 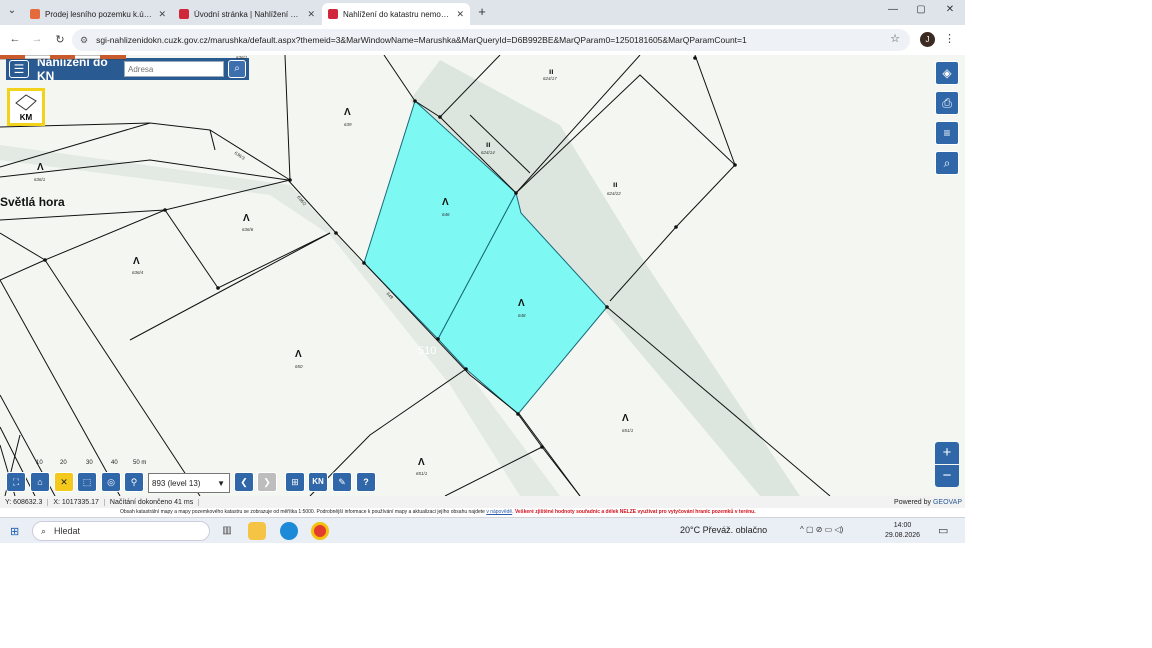 What do you see at coordinates (318, 482) in the screenshot?
I see `kn-info-button: KN` at bounding box center [318, 482].